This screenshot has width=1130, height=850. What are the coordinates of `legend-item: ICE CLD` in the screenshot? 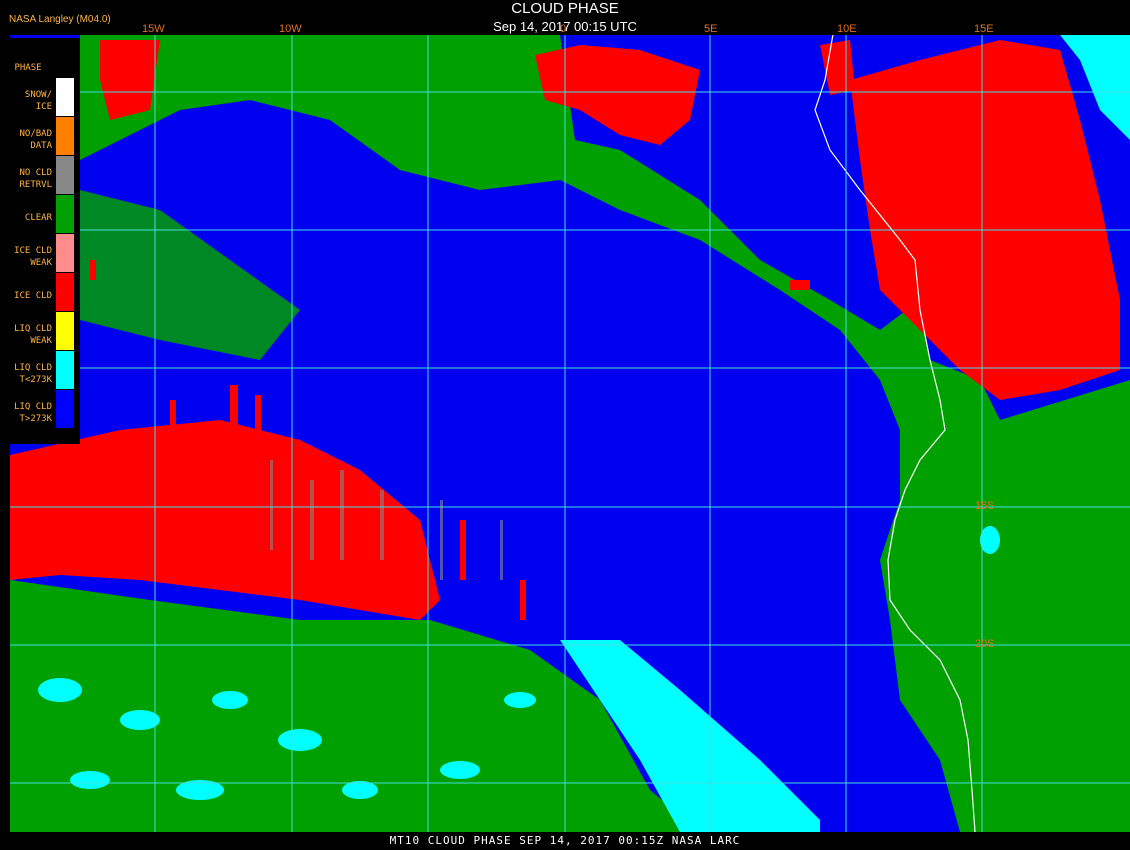 It's located at (40, 292).